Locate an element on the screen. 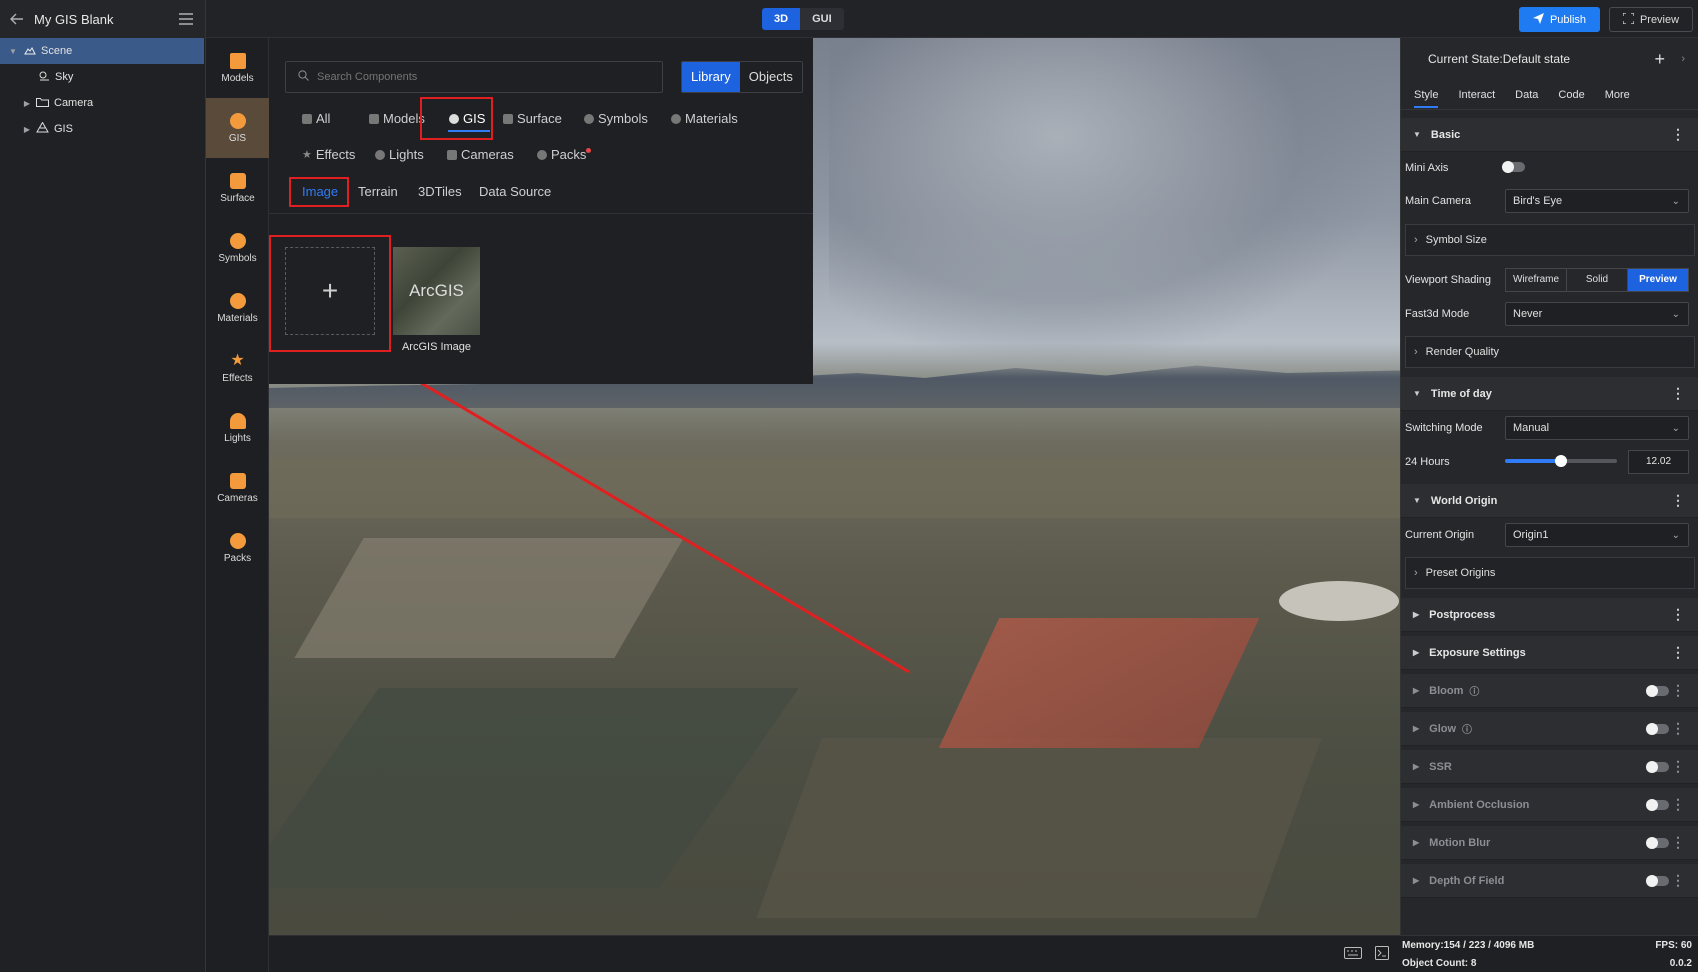 Image resolution: width=1698 pixels, height=972 pixels. tree-item-sky: Sky is located at coordinates (102, 77).